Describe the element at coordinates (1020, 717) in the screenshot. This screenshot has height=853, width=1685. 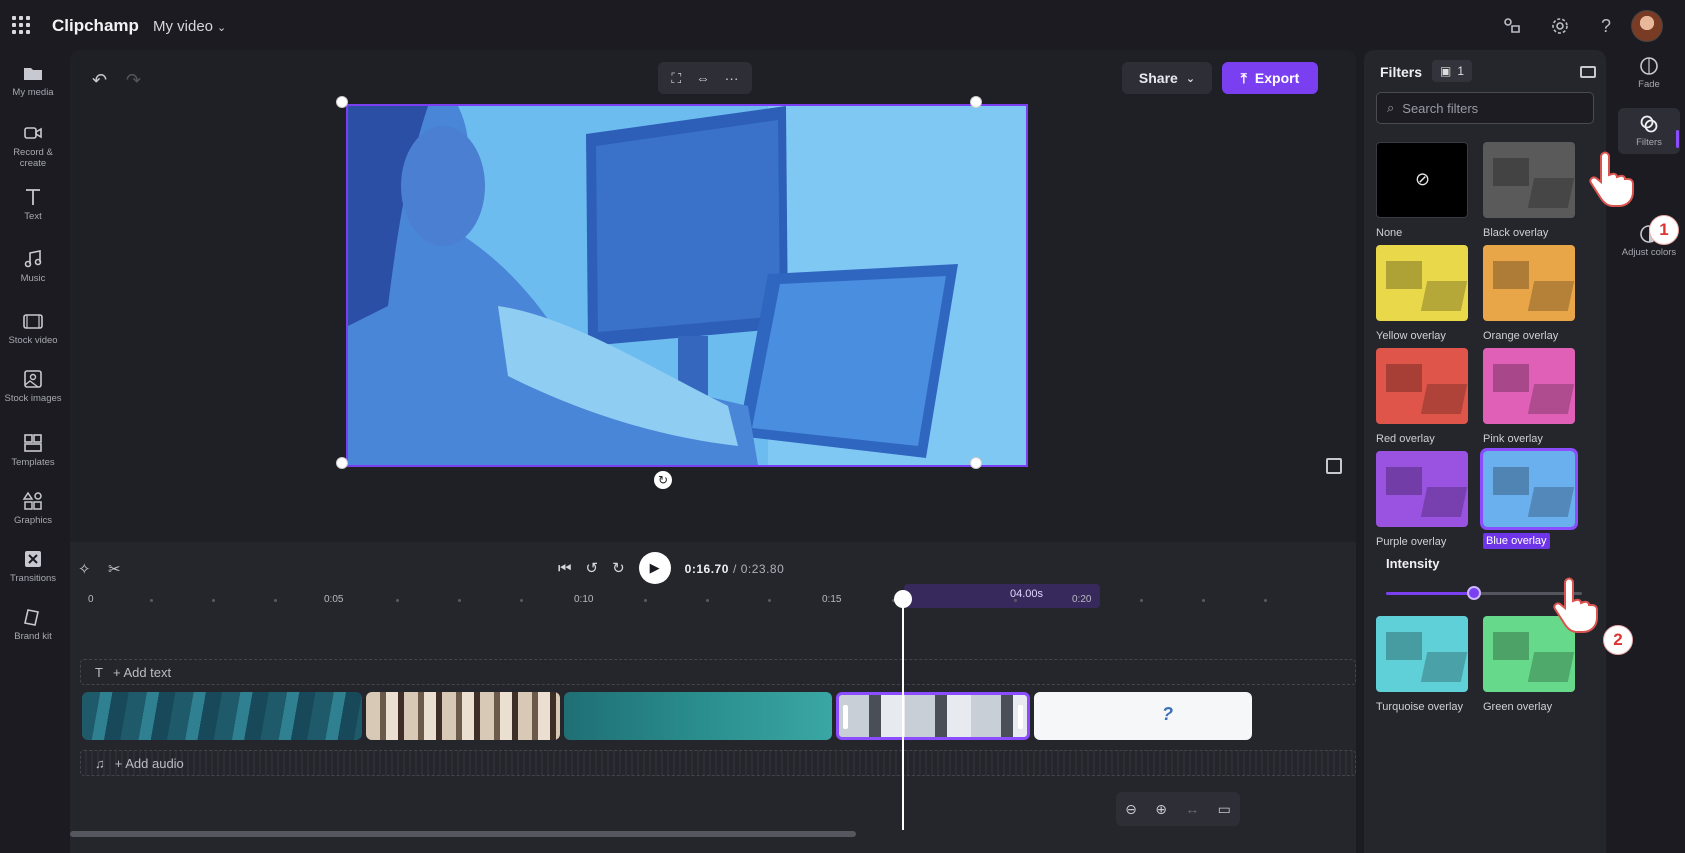
I see `trim-handle-right` at that location.